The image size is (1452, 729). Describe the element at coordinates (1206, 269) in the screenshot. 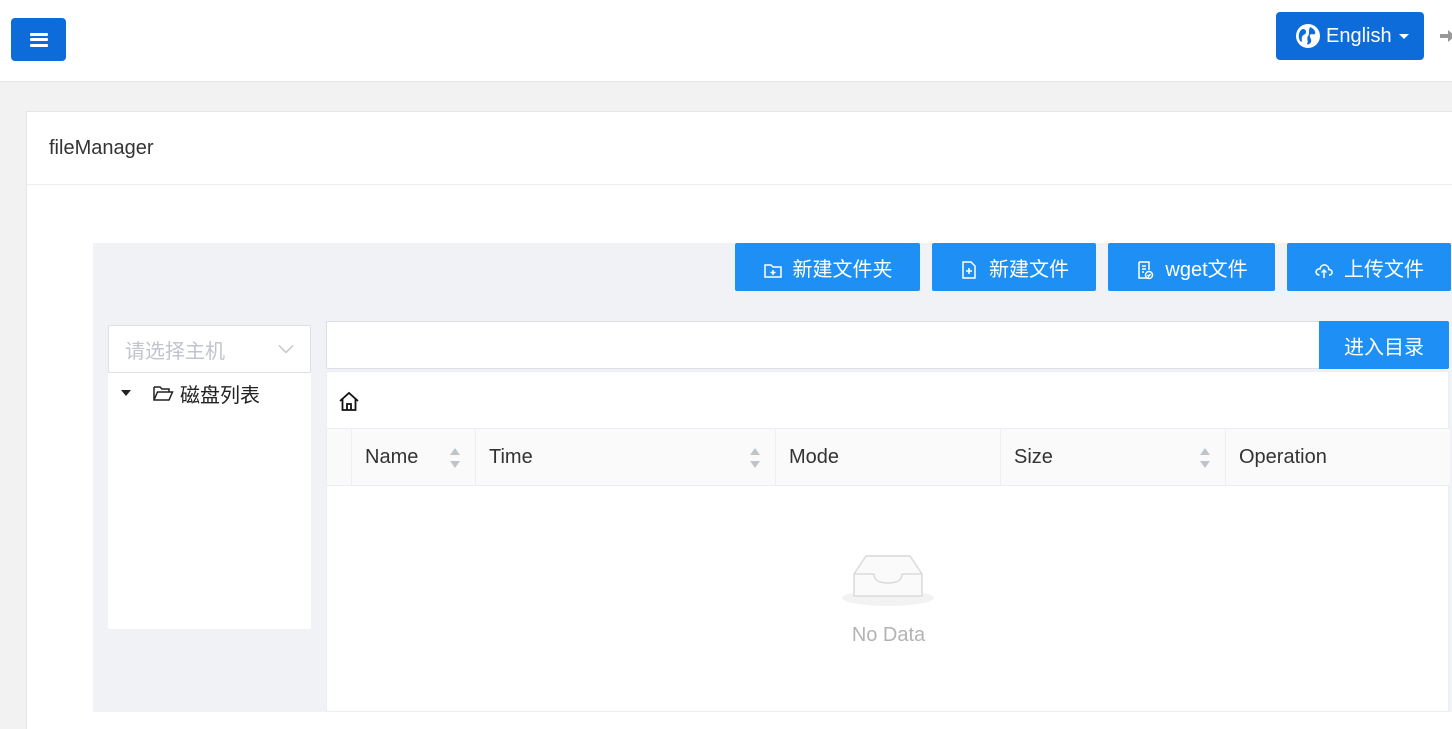

I see `wget-file-label: wget文件` at that location.